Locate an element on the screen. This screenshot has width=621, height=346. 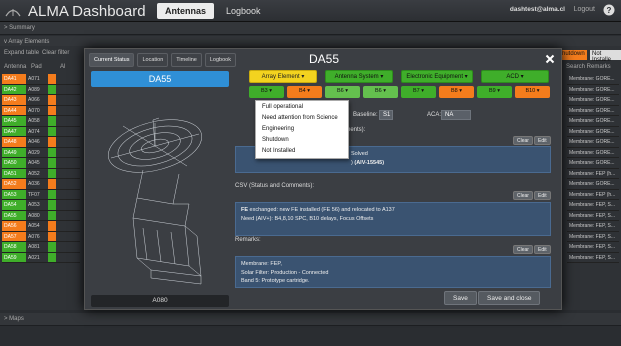
table-row: DA49 A029 is located at coordinates (41, 152).